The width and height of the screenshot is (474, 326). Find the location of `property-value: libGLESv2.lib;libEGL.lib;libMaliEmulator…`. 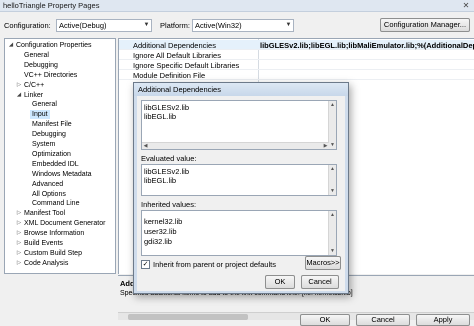

property-value: libGLESv2.lib;libEGL.lib;libMaliEmulator… is located at coordinates (367, 45).